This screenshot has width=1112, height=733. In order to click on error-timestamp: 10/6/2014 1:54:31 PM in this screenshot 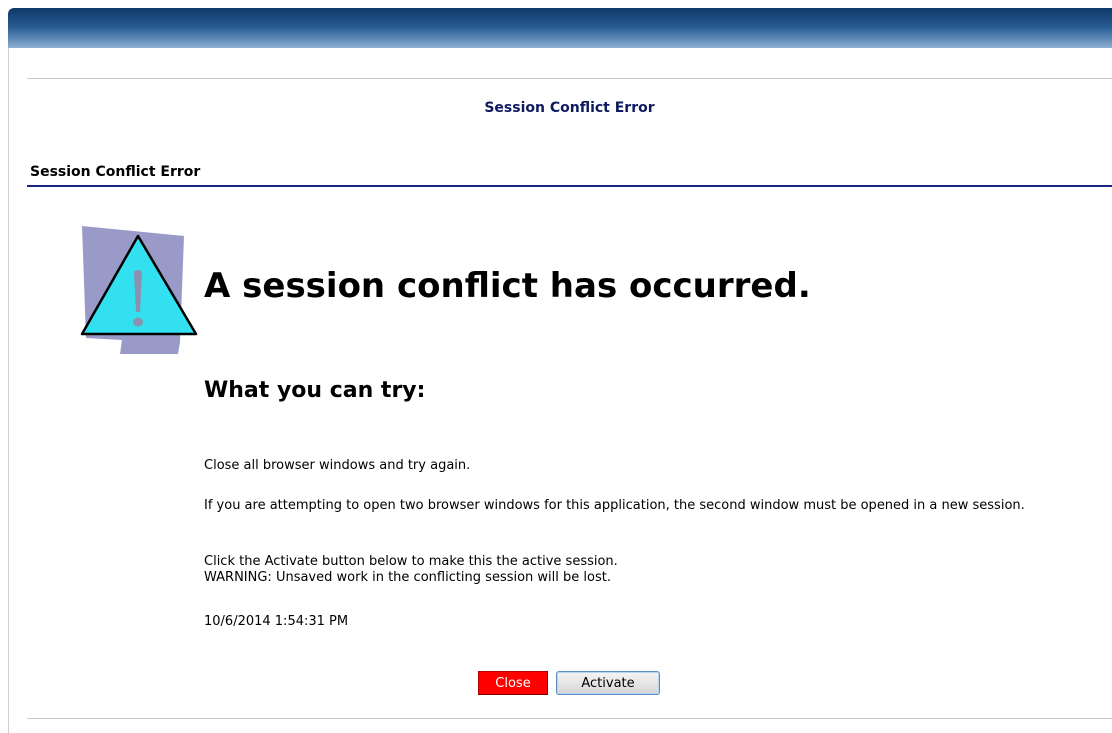, I will do `click(276, 621)`.